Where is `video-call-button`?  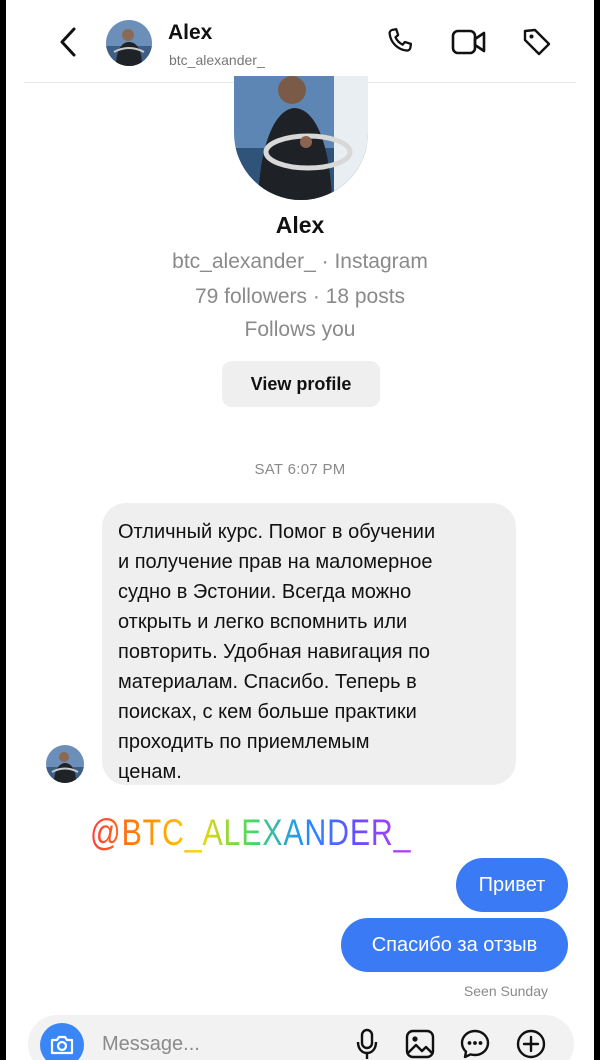 video-call-button is located at coordinates (469, 42).